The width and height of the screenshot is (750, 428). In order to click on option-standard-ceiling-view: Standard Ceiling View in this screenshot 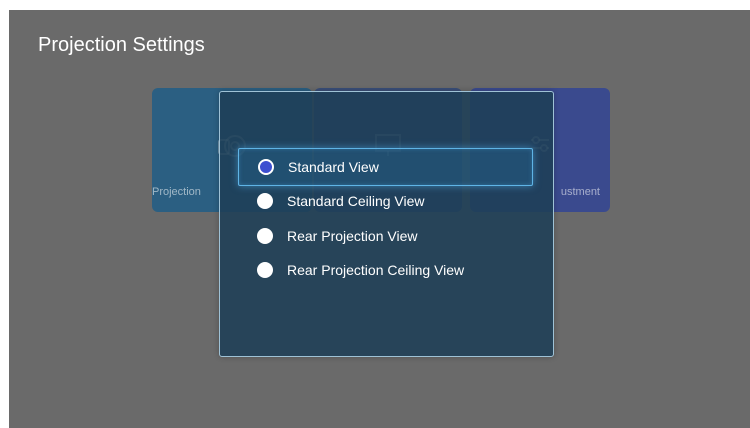, I will do `click(384, 201)`.